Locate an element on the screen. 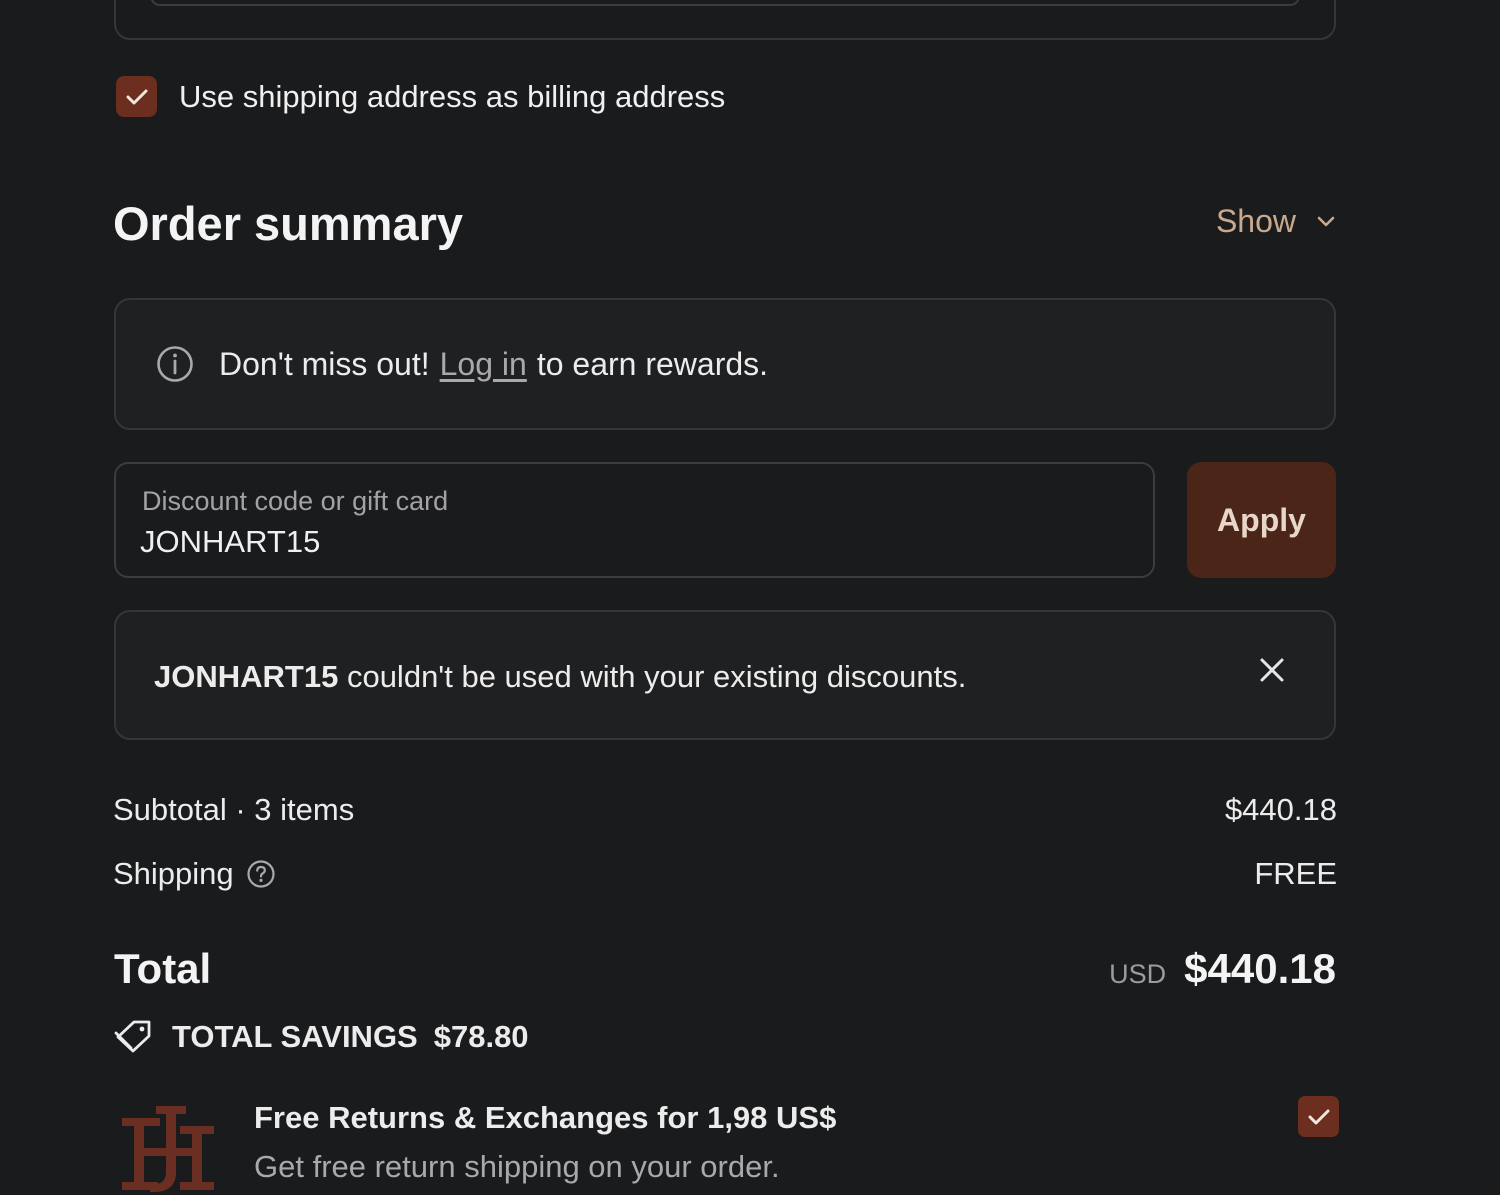 This screenshot has height=1195, width=1500. show-toggle-label: Show is located at coordinates (1256, 221).